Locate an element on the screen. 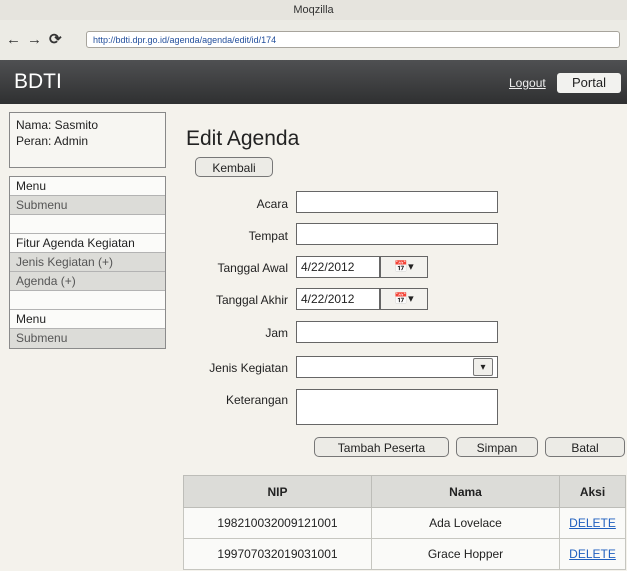 Image resolution: width=627 pixels, height=571 pixels. jam-label: Jam is located at coordinates (276, 333).